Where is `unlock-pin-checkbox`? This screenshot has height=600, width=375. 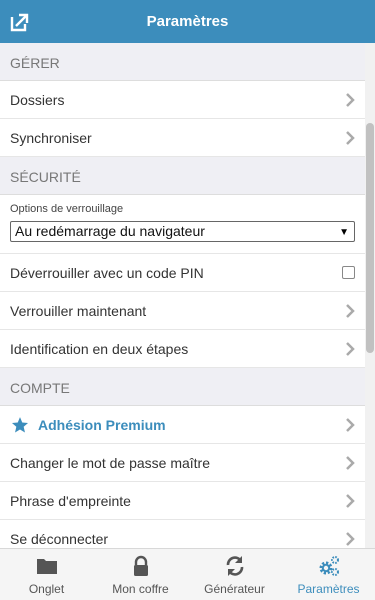 unlock-pin-checkbox is located at coordinates (348, 272).